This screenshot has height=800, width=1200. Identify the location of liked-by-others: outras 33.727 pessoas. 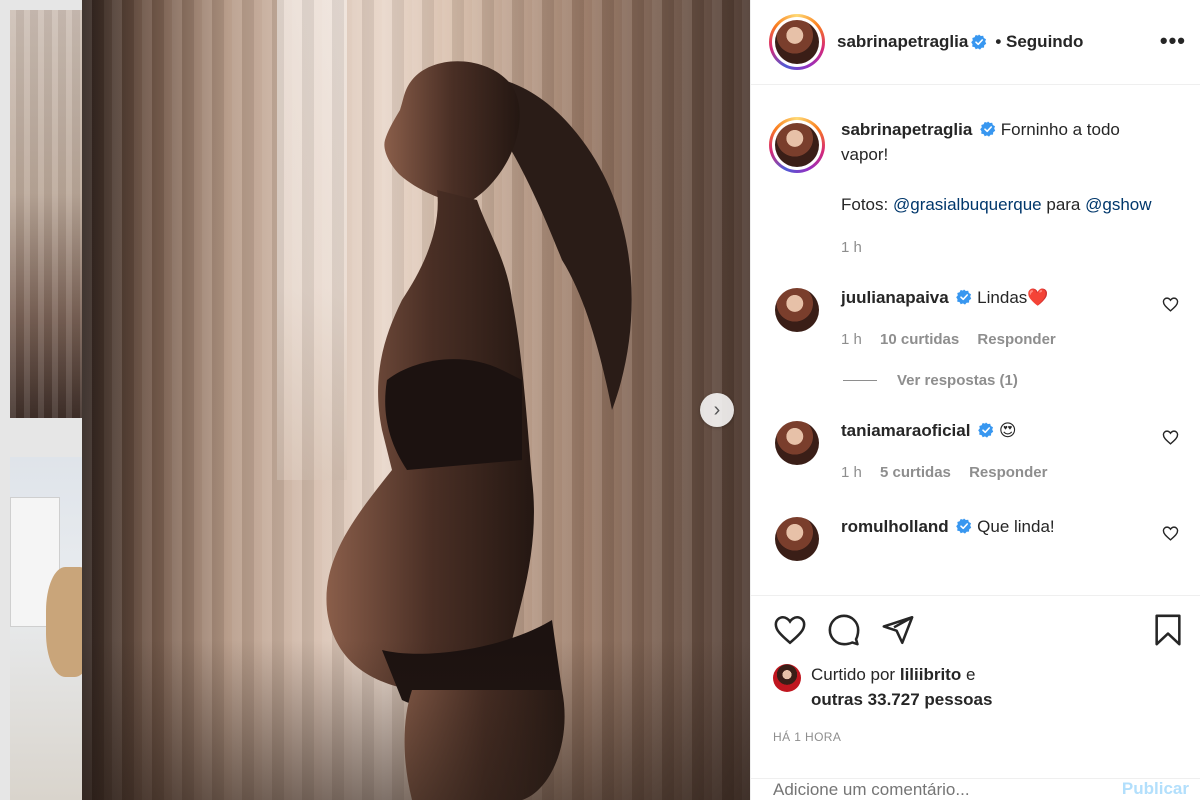
(901, 699).